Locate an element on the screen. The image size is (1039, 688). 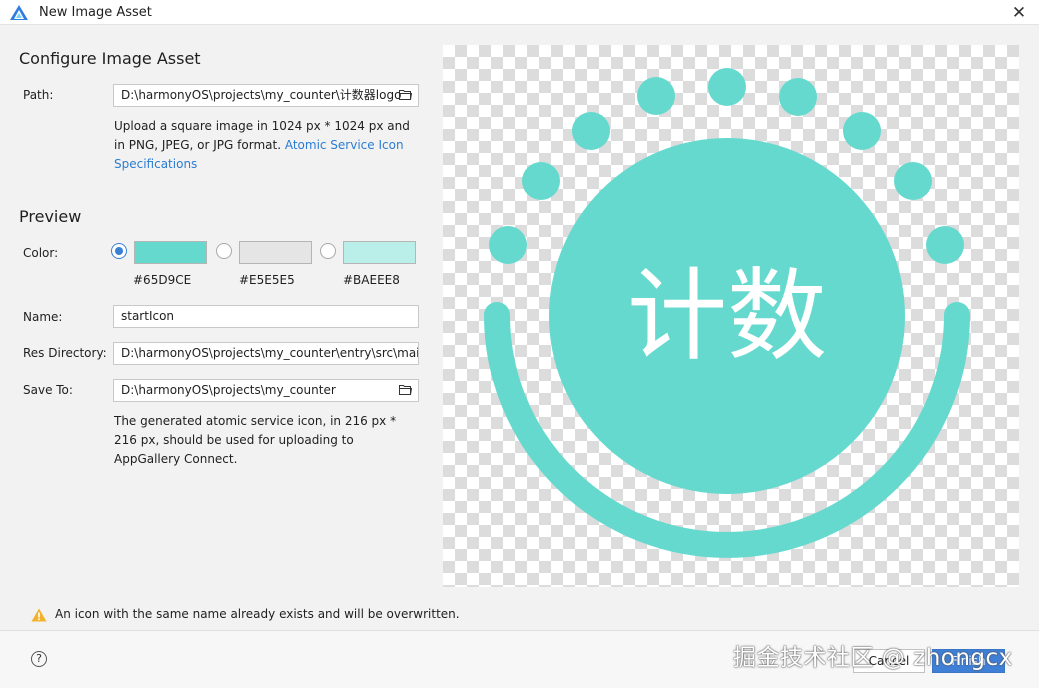
save-to-field: D:\harmonyOS\projects\my_counter is located at coordinates (266, 390).